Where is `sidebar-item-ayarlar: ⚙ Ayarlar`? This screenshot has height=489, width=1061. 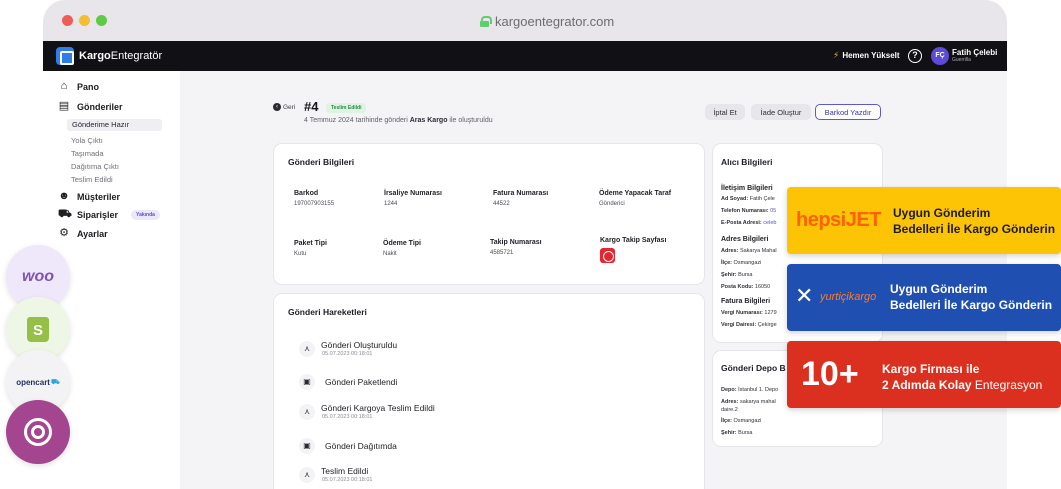 sidebar-item-ayarlar: ⚙ Ayarlar is located at coordinates (83, 233).